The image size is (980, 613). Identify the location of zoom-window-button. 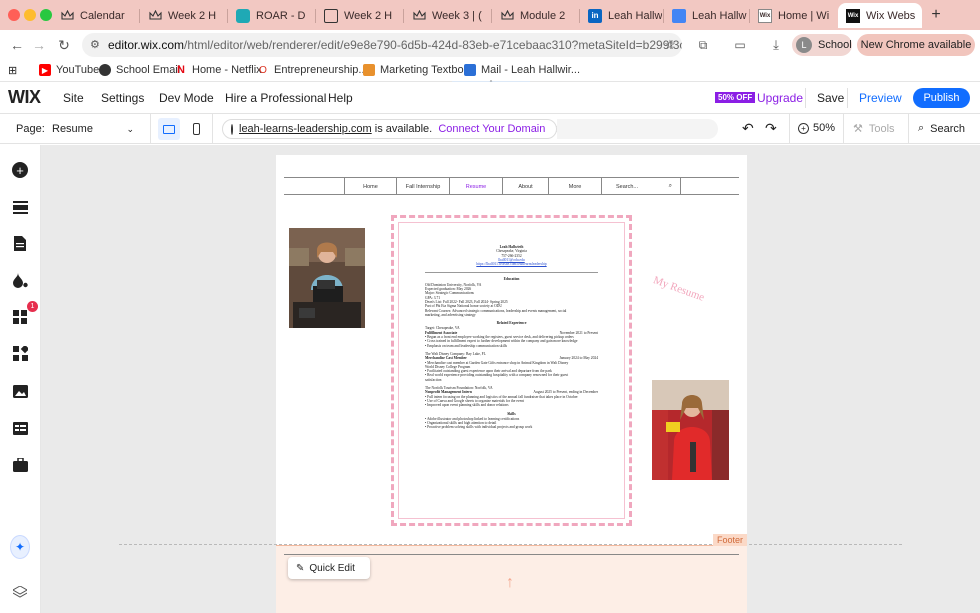
(46, 15).